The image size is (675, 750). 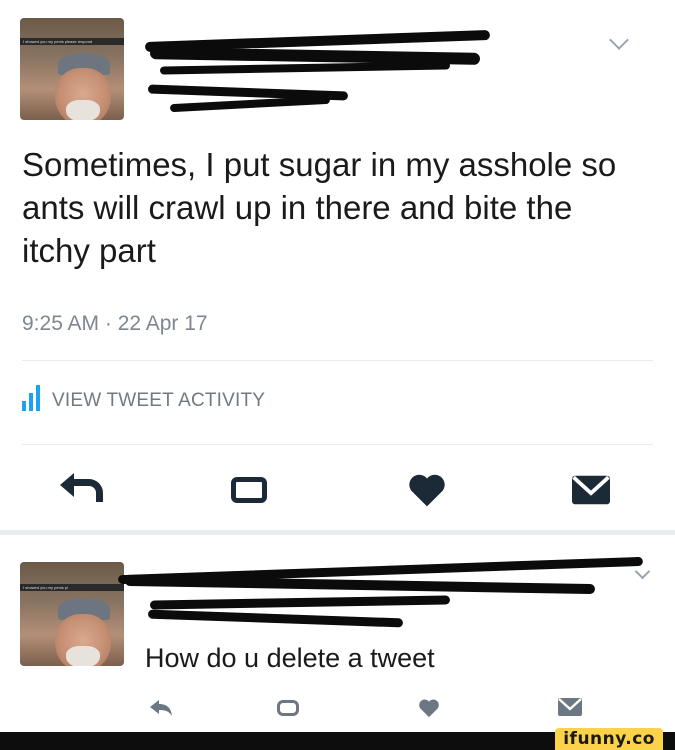 What do you see at coordinates (609, 739) in the screenshot?
I see `ifunny-watermark: ifunny.co` at bounding box center [609, 739].